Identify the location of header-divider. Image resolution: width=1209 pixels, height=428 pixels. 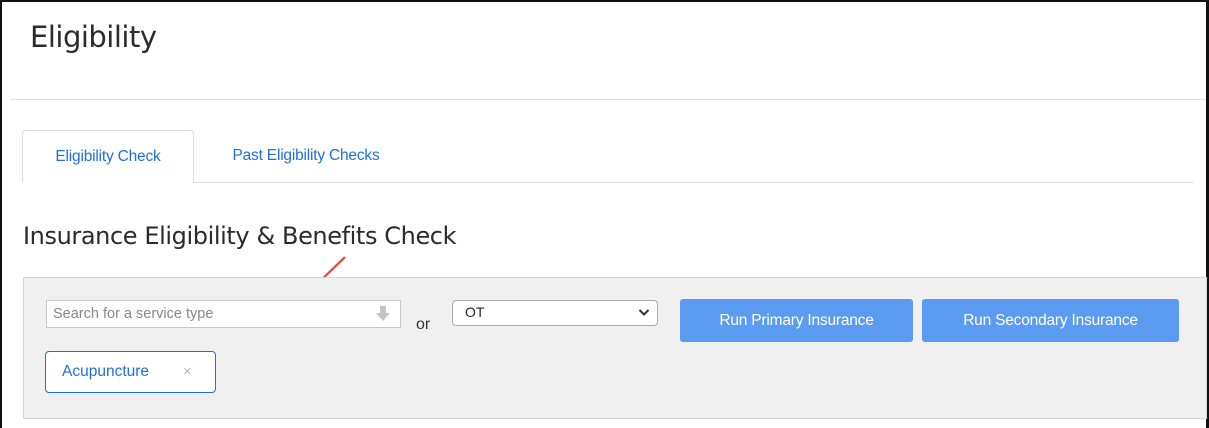
(608, 99).